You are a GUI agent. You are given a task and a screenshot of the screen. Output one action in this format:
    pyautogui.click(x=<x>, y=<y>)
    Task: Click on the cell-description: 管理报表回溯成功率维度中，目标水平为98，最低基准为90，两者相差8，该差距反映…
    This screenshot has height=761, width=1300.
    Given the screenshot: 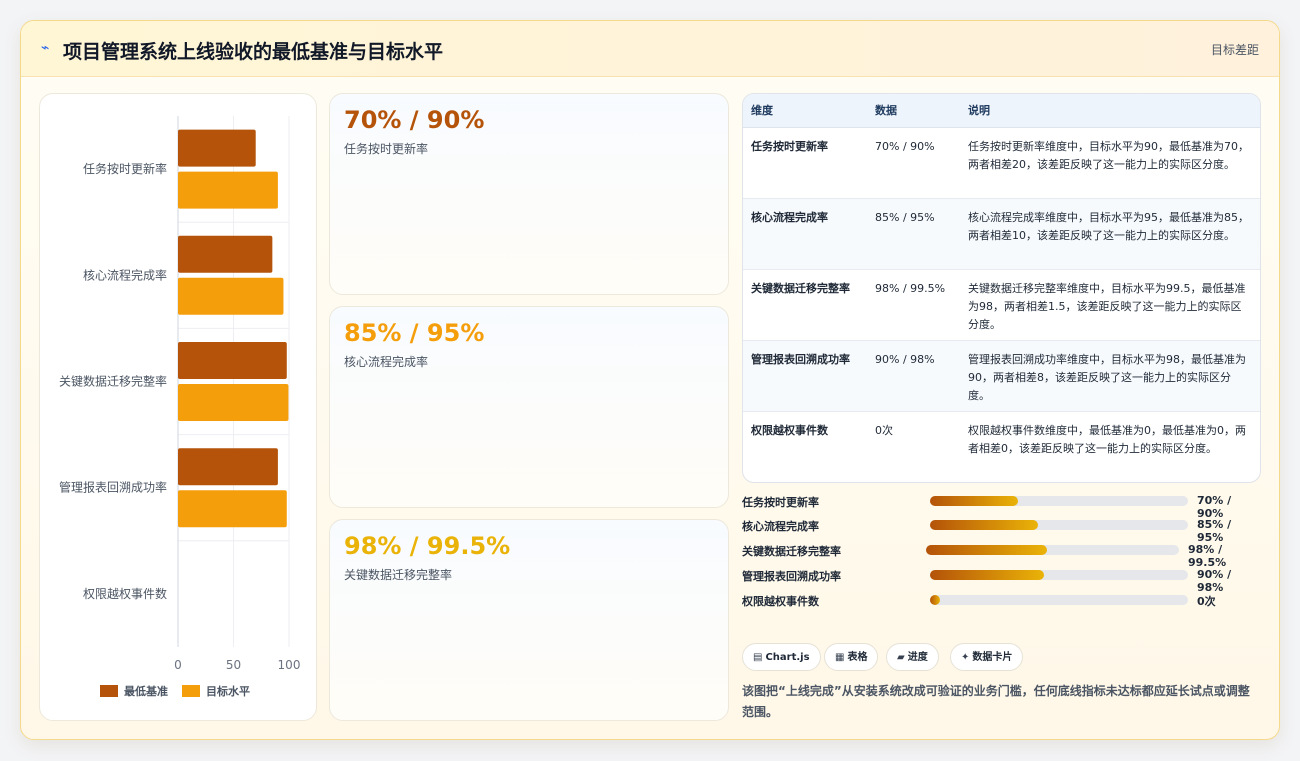 What is the action you would take?
    pyautogui.click(x=1110, y=376)
    